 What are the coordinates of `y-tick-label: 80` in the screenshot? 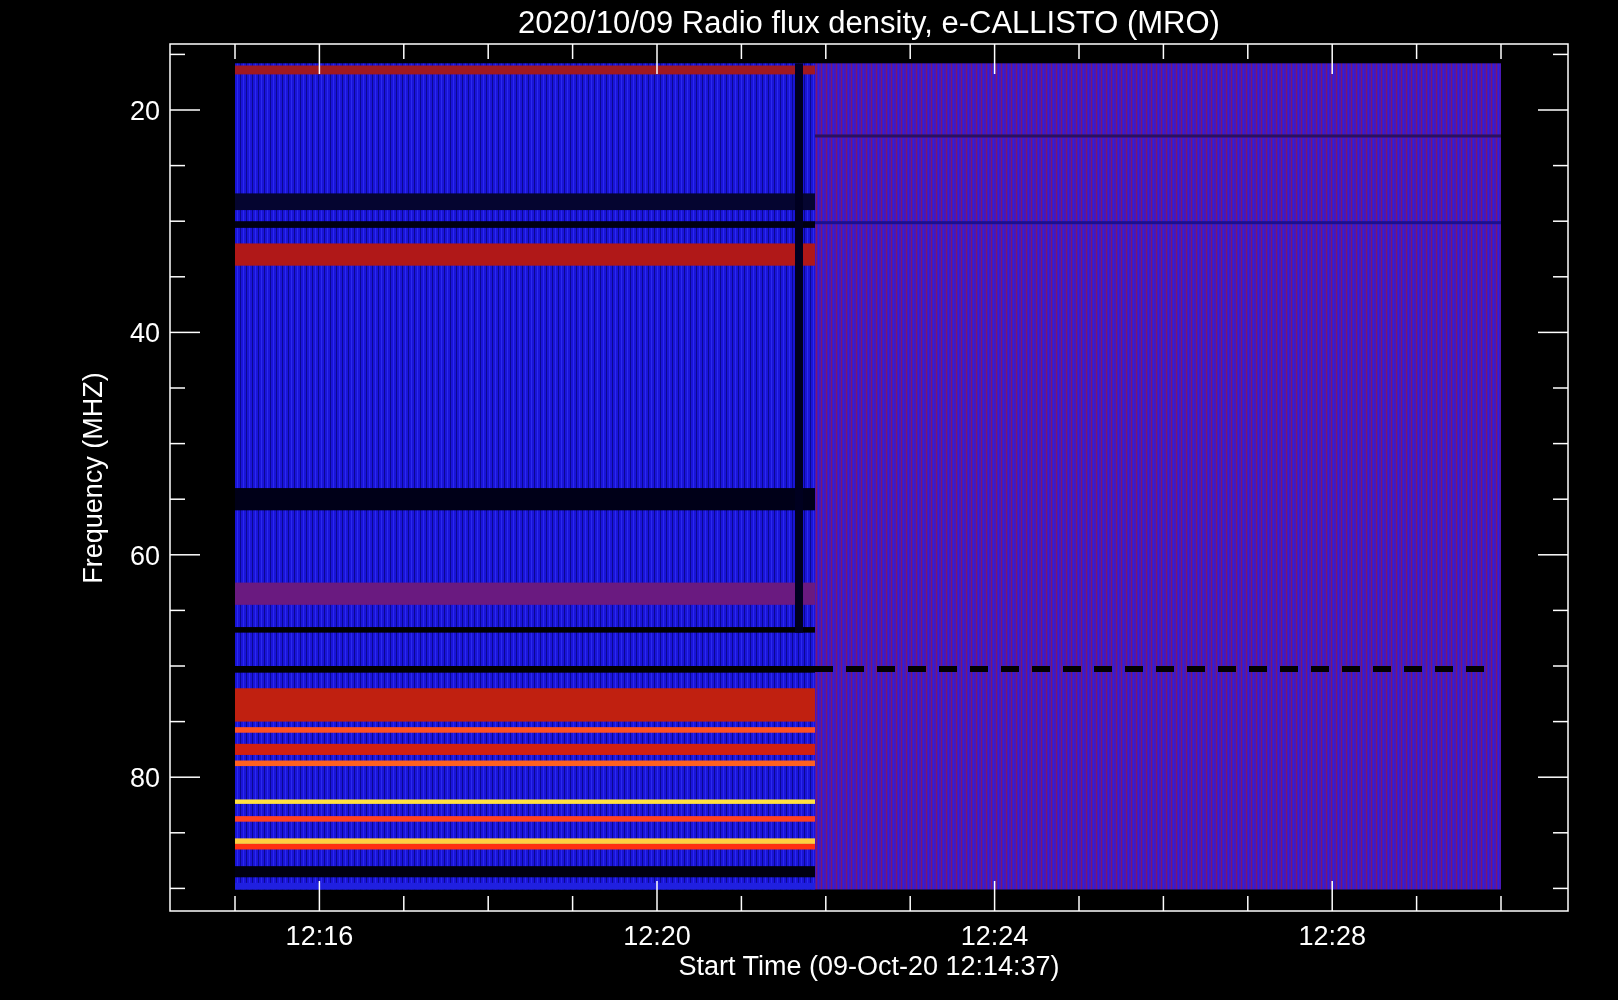 It's located at (144, 778).